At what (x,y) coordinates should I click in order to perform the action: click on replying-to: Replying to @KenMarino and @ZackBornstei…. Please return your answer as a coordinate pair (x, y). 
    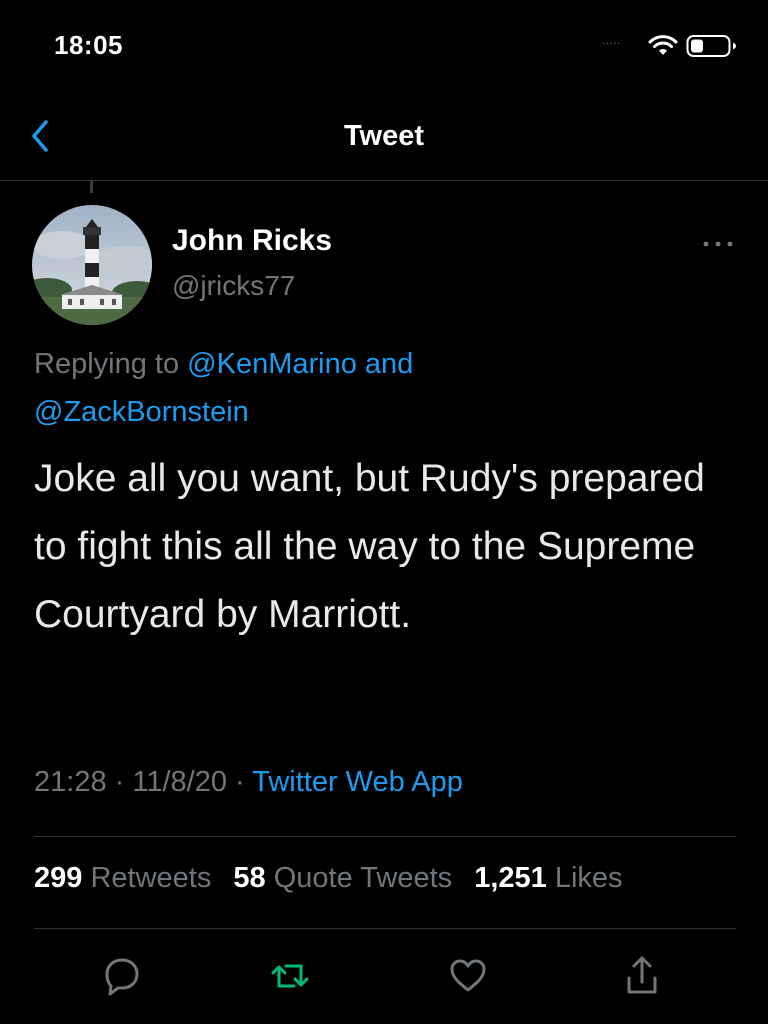
    Looking at the image, I should click on (384, 388).